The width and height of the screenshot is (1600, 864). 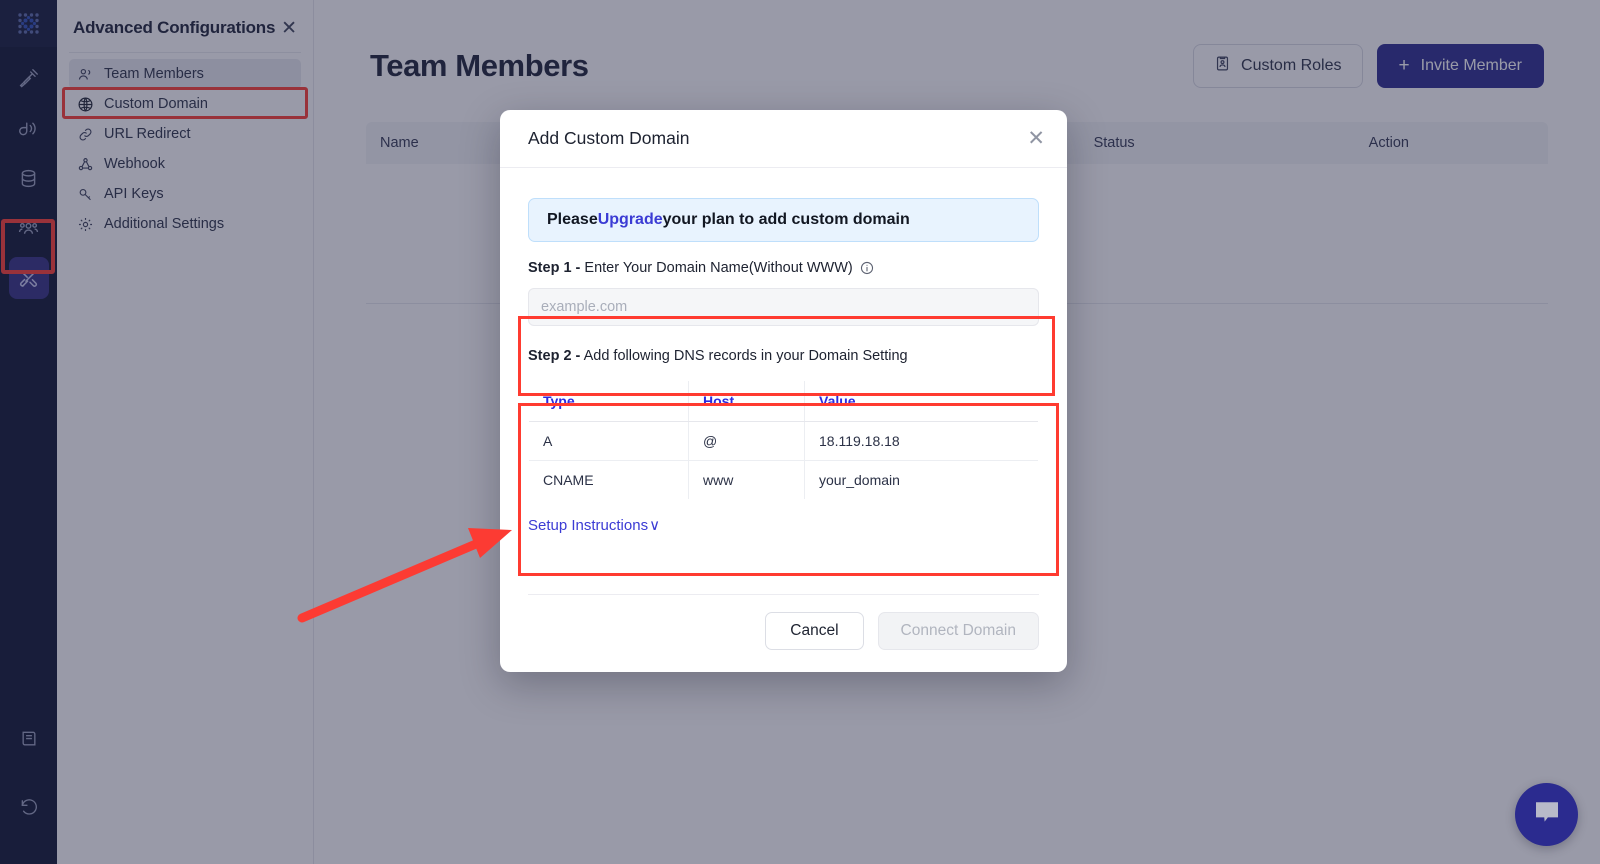 I want to click on dialog-title: Add Custom Domain, so click(x=609, y=138).